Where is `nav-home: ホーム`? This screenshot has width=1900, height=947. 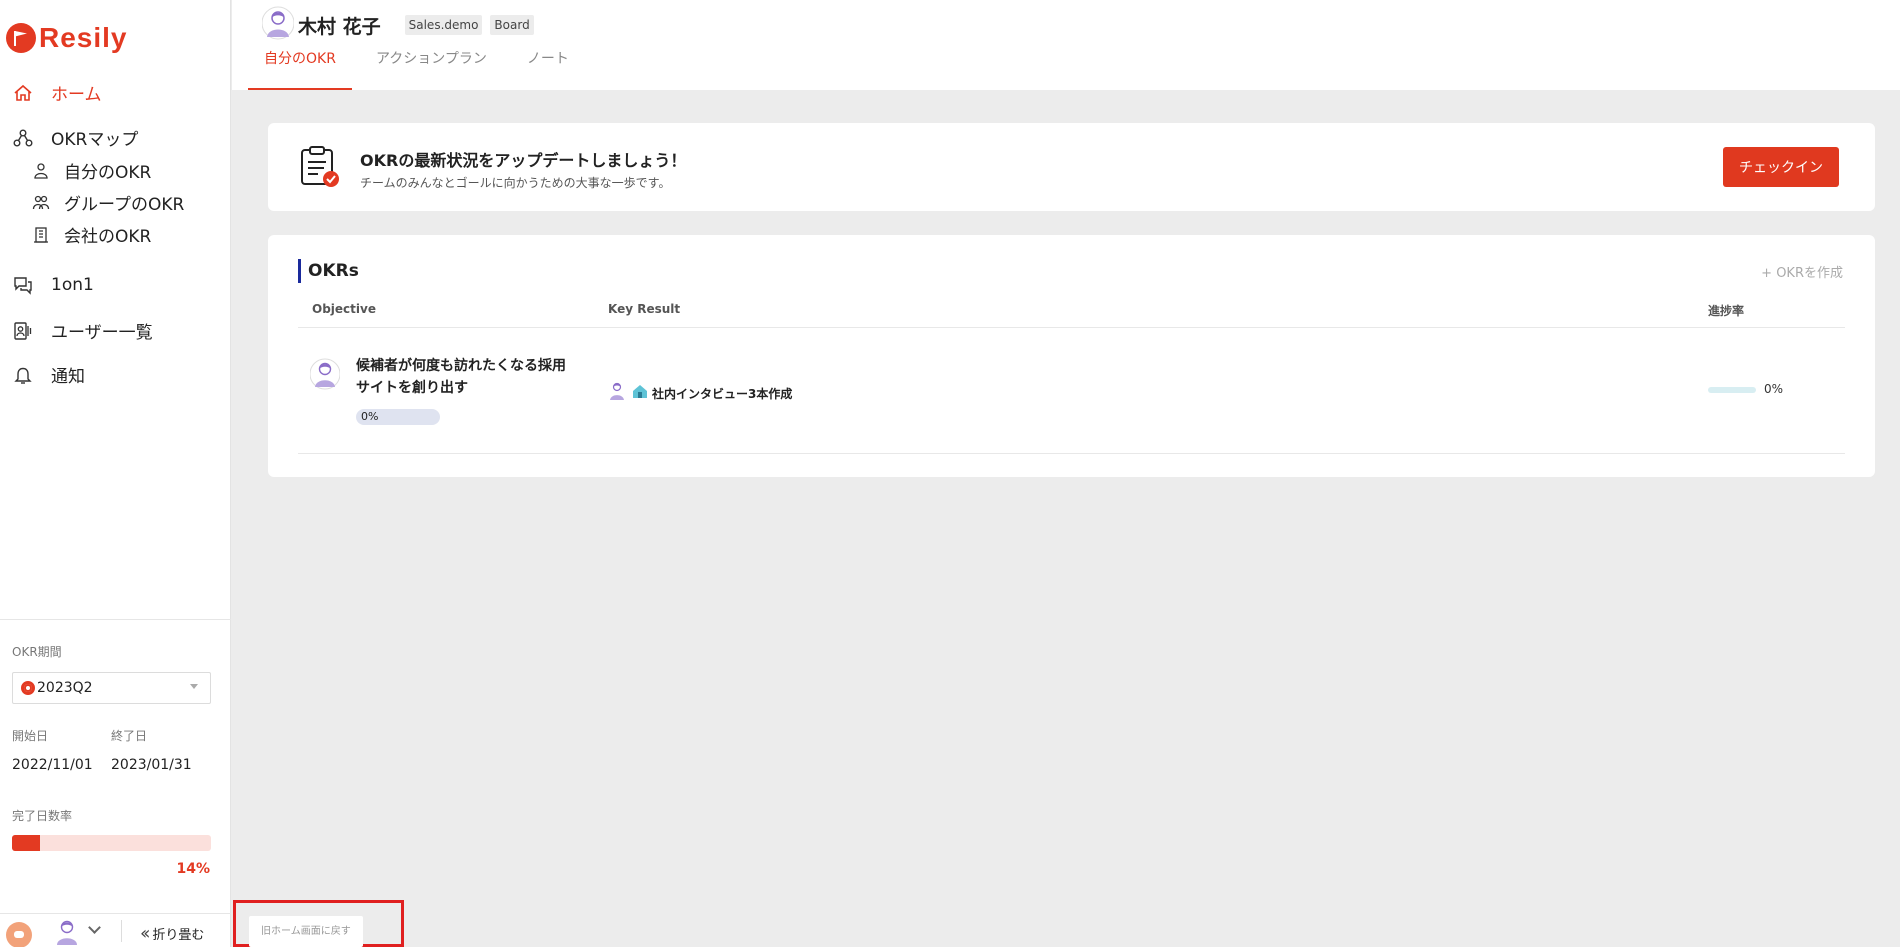 nav-home: ホーム is located at coordinates (57, 92).